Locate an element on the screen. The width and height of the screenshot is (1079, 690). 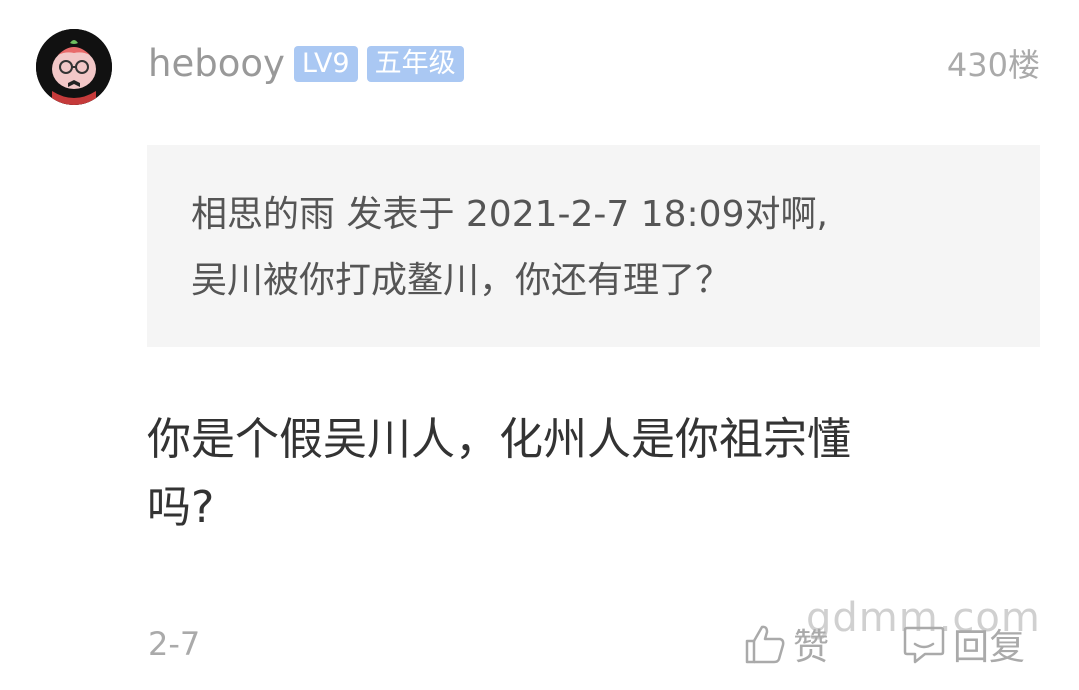
reply-label: 回复 is located at coordinates (989, 647).